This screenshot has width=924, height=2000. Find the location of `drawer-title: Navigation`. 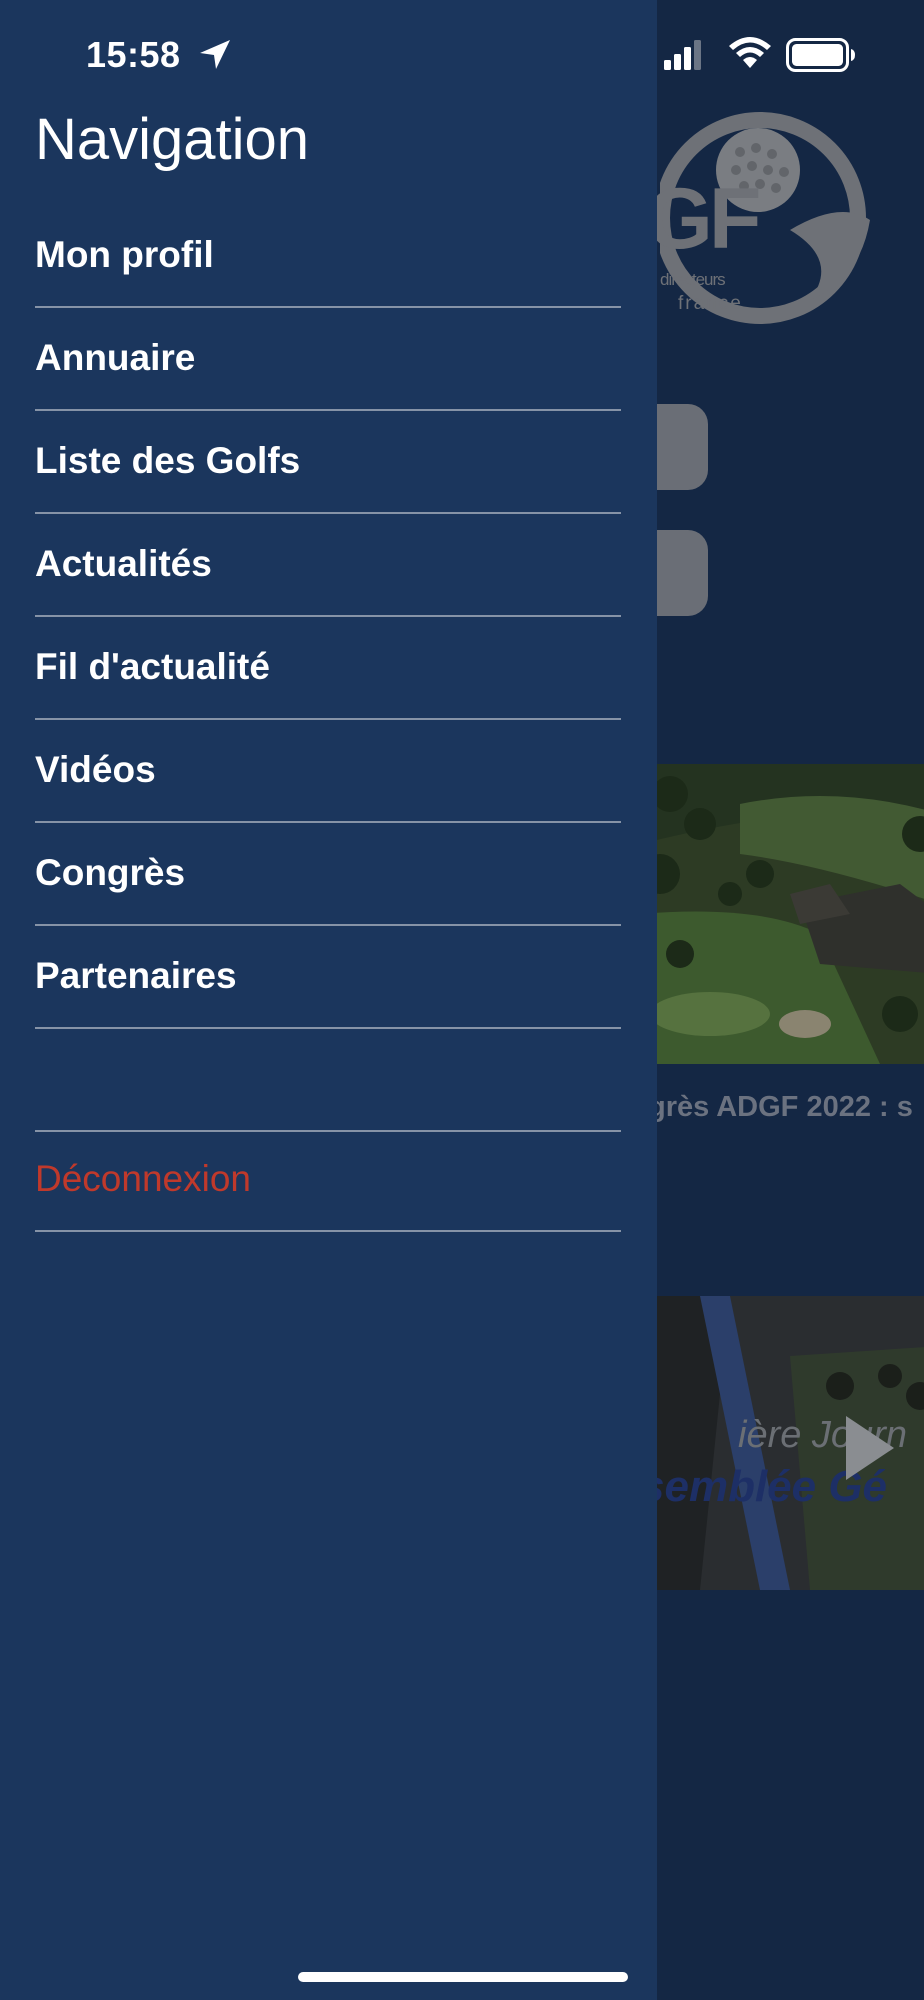

drawer-title: Navigation is located at coordinates (172, 139).